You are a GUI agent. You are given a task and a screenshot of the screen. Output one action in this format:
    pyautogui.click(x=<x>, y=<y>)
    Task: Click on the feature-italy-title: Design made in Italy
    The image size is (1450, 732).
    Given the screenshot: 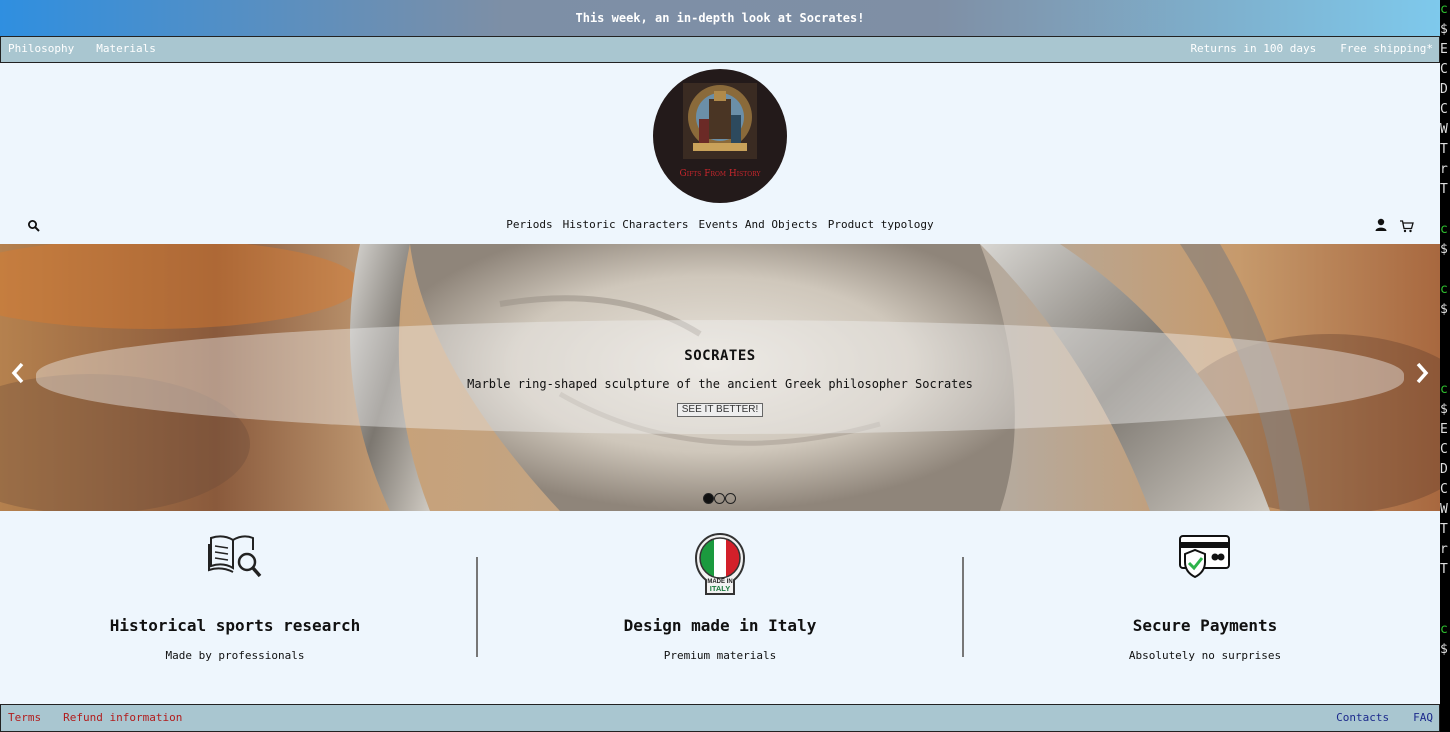 What is the action you would take?
    pyautogui.click(x=720, y=625)
    